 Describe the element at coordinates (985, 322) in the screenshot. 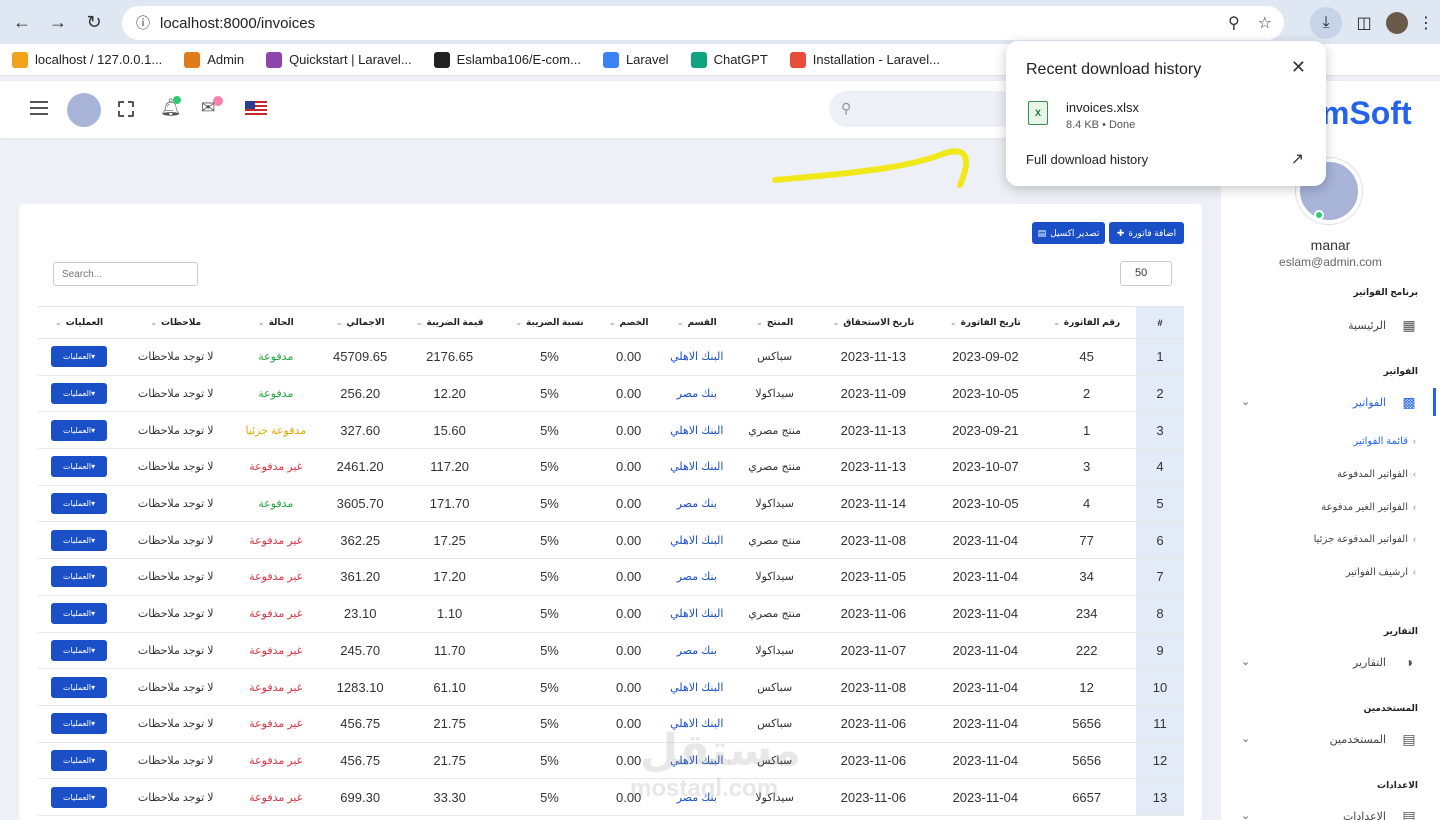

I see `column-header: ⌄ تاريخ الفاتورة` at that location.